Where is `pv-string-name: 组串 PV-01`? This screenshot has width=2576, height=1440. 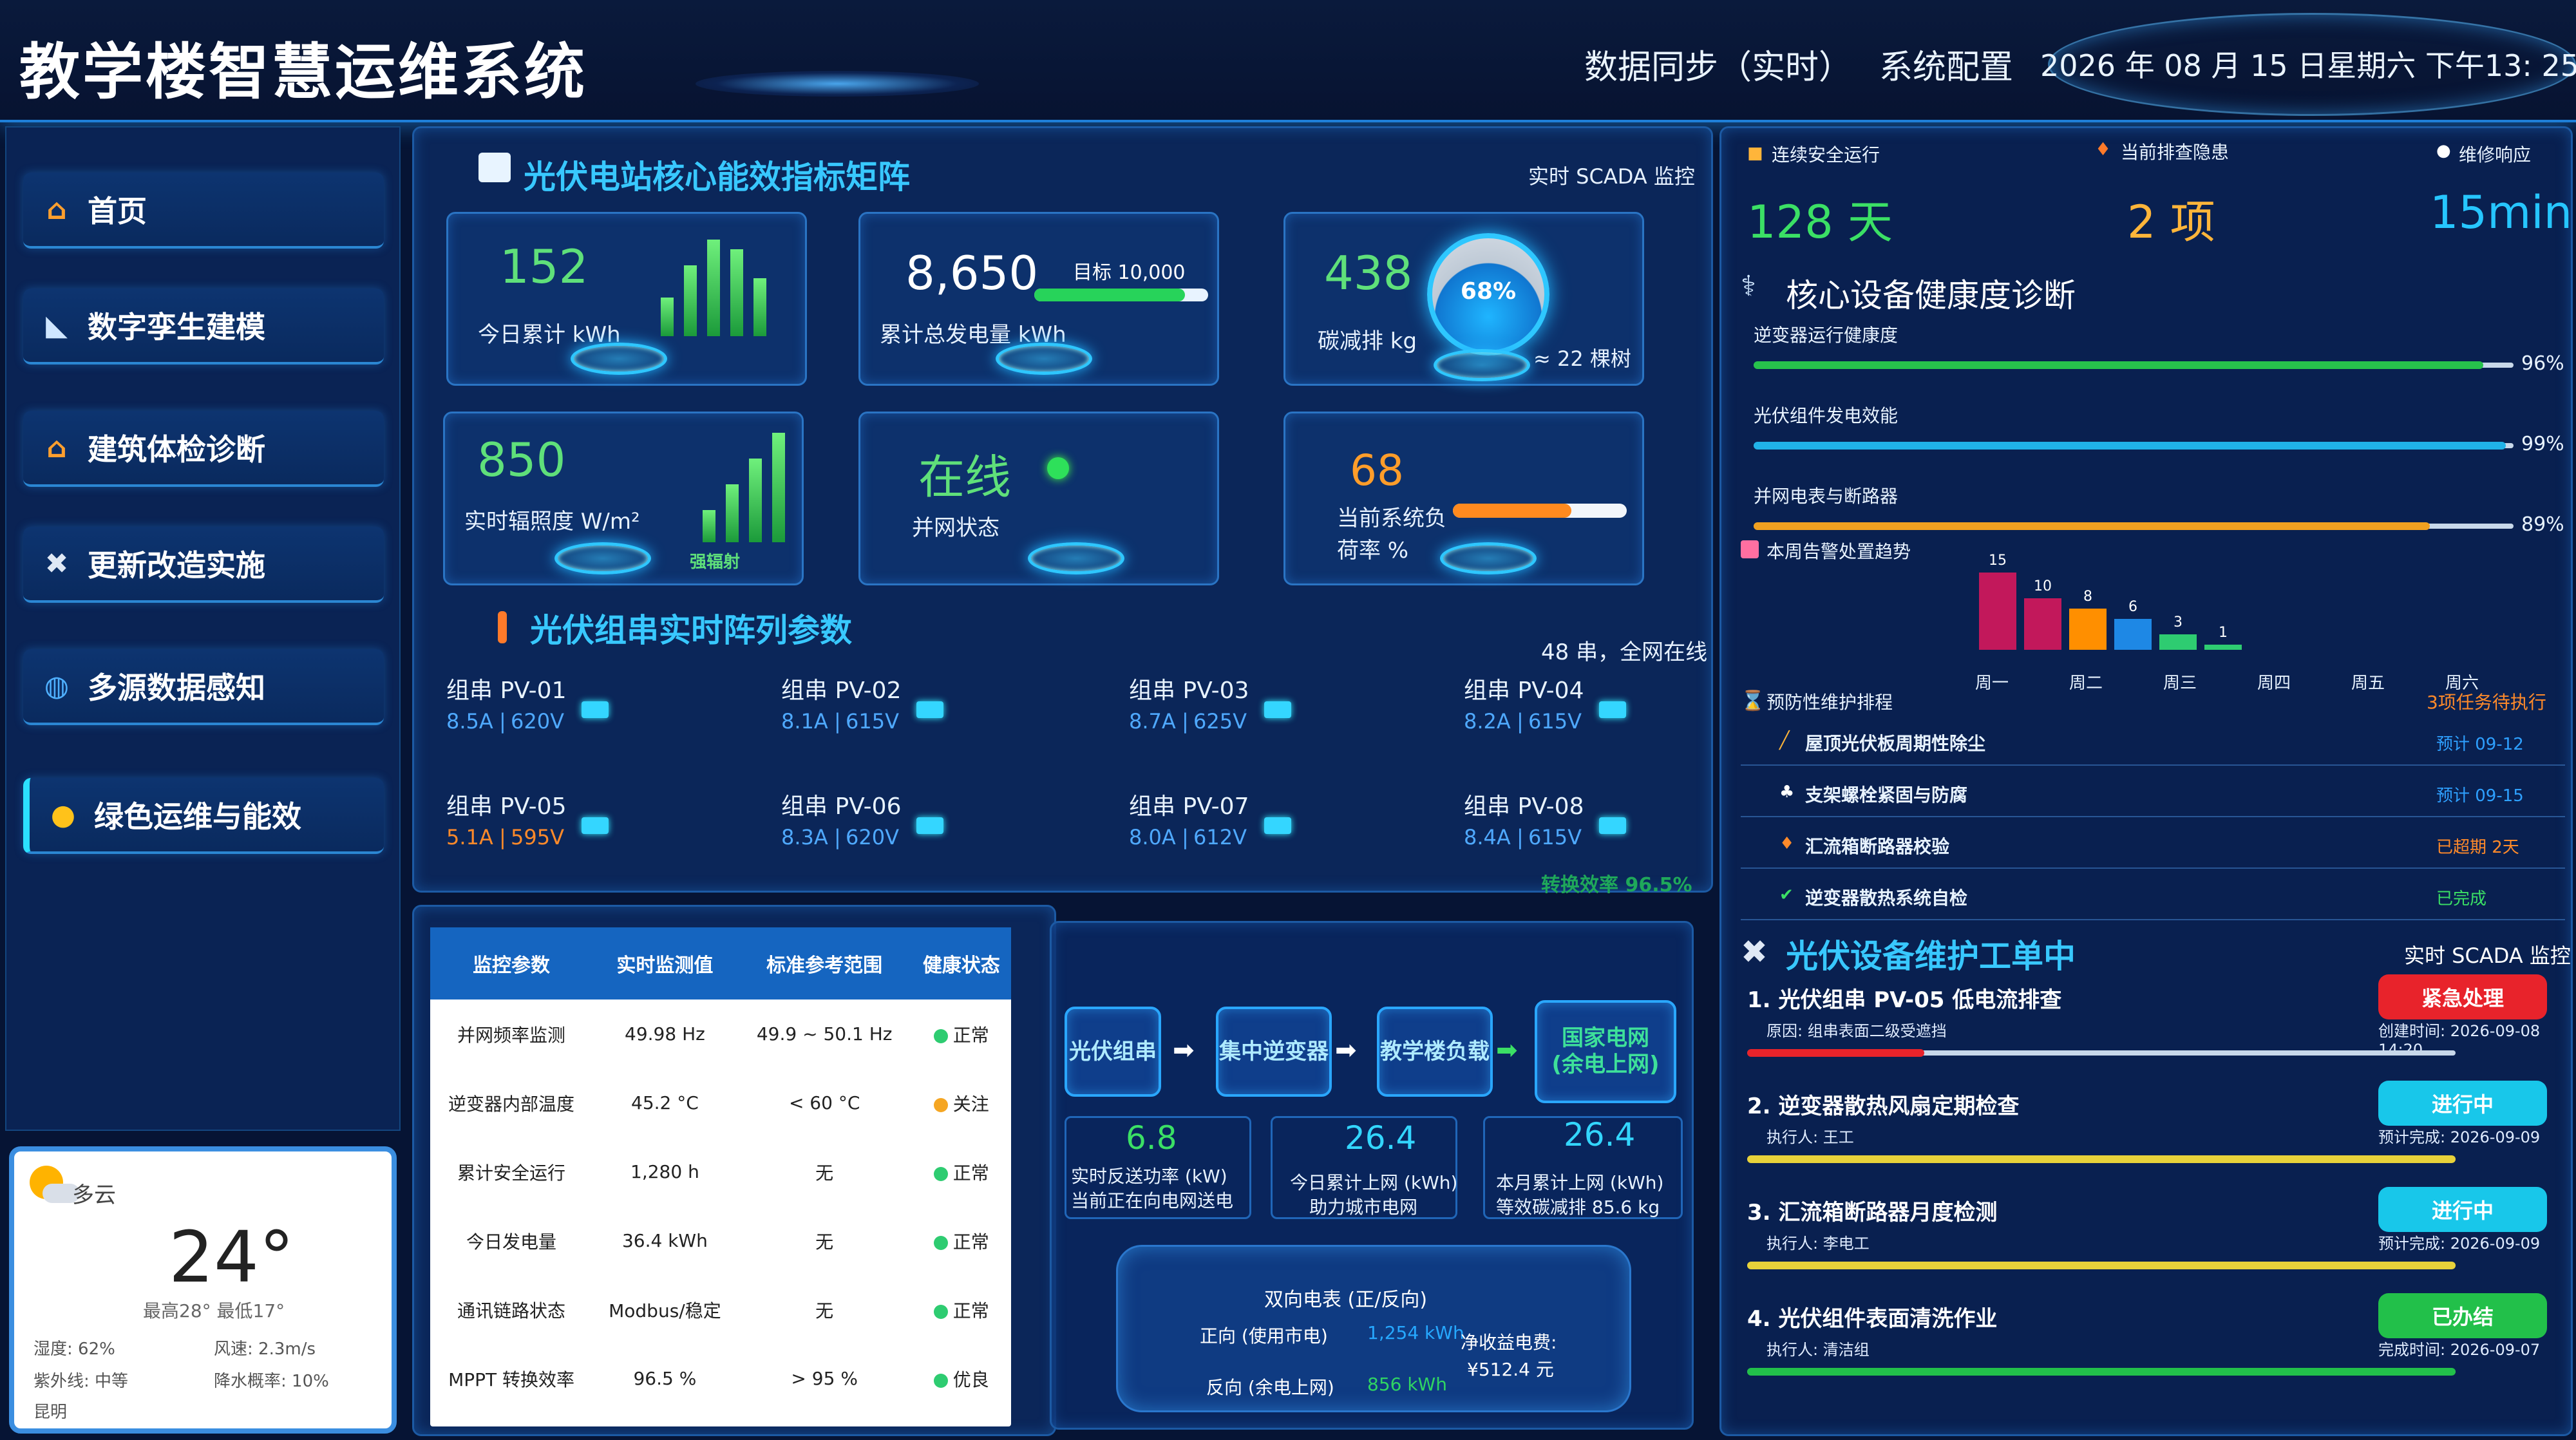 pv-string-name: 组串 PV-01 is located at coordinates (507, 690).